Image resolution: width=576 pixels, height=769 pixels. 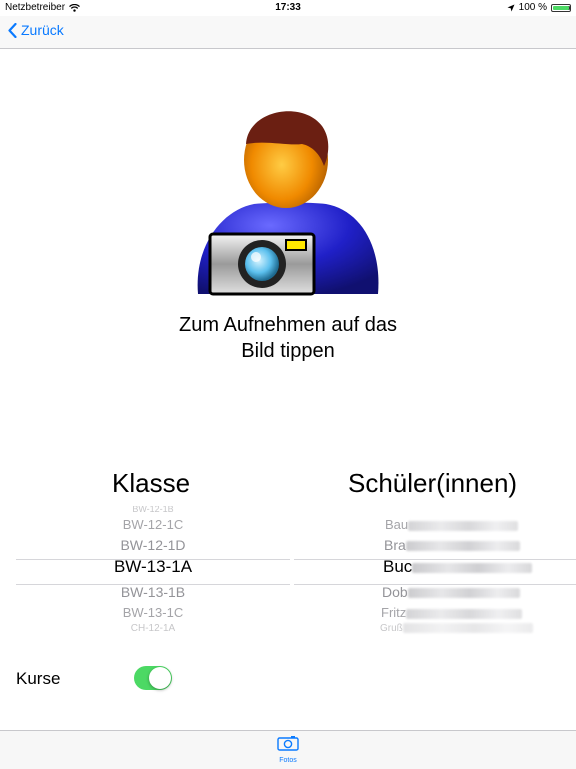 I want to click on picker-option: BW-12-1B, so click(x=153, y=510).